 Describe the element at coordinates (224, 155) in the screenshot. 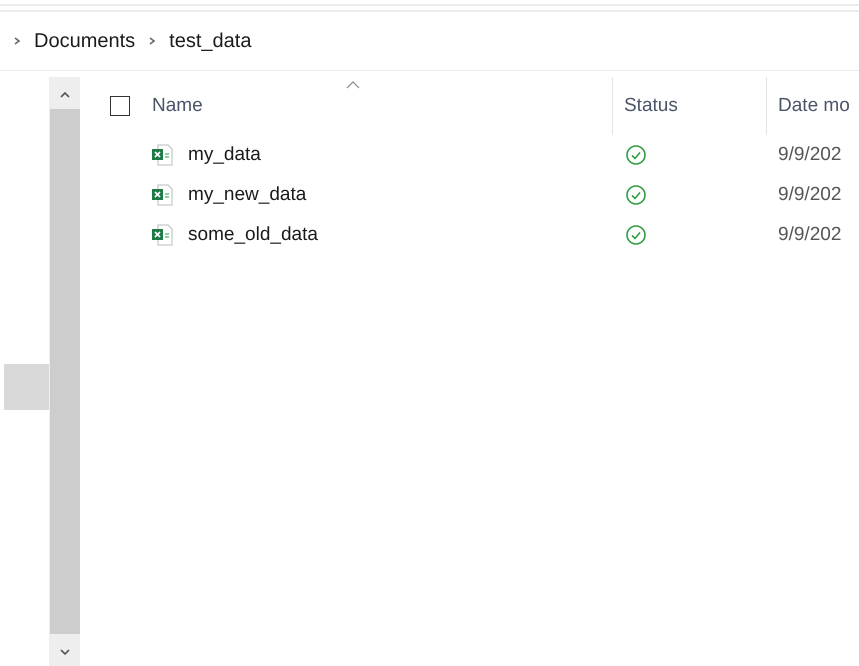

I see `file-name: my_data` at that location.